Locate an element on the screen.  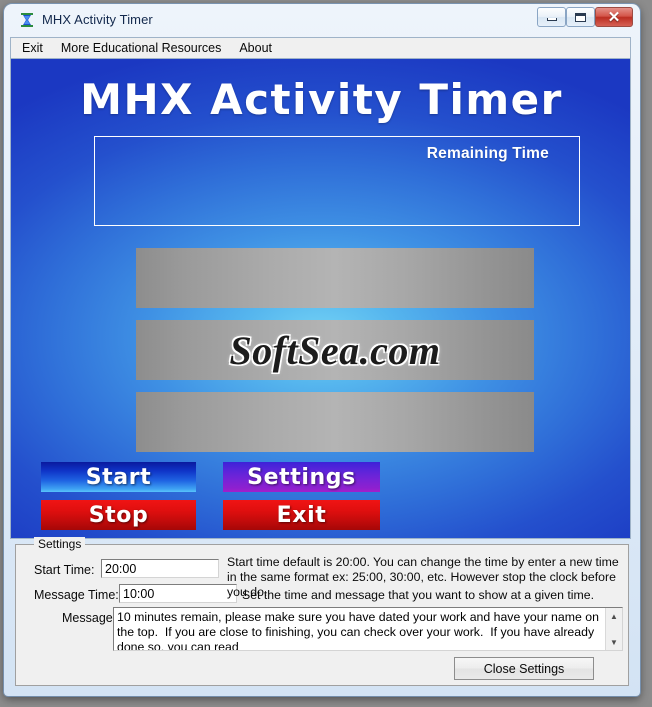
menu-item-exit: Exit is located at coordinates (32, 48).